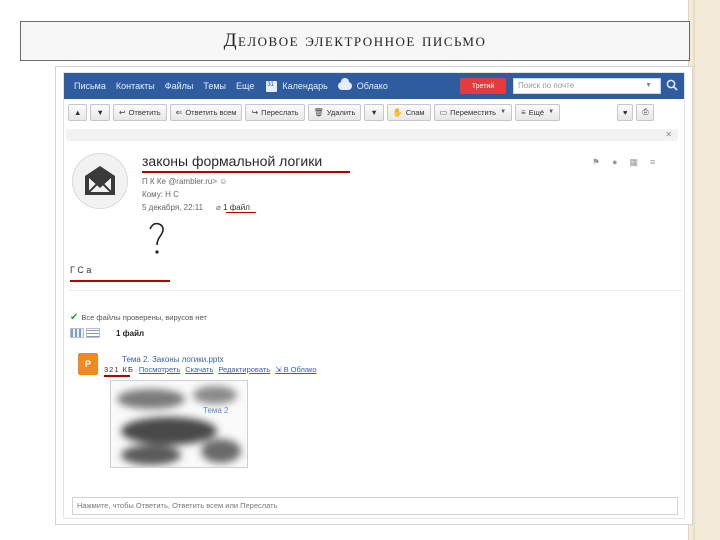 This screenshot has height=540, width=720. I want to click on email-date: 5 декабря, 22:11, so click(173, 207).